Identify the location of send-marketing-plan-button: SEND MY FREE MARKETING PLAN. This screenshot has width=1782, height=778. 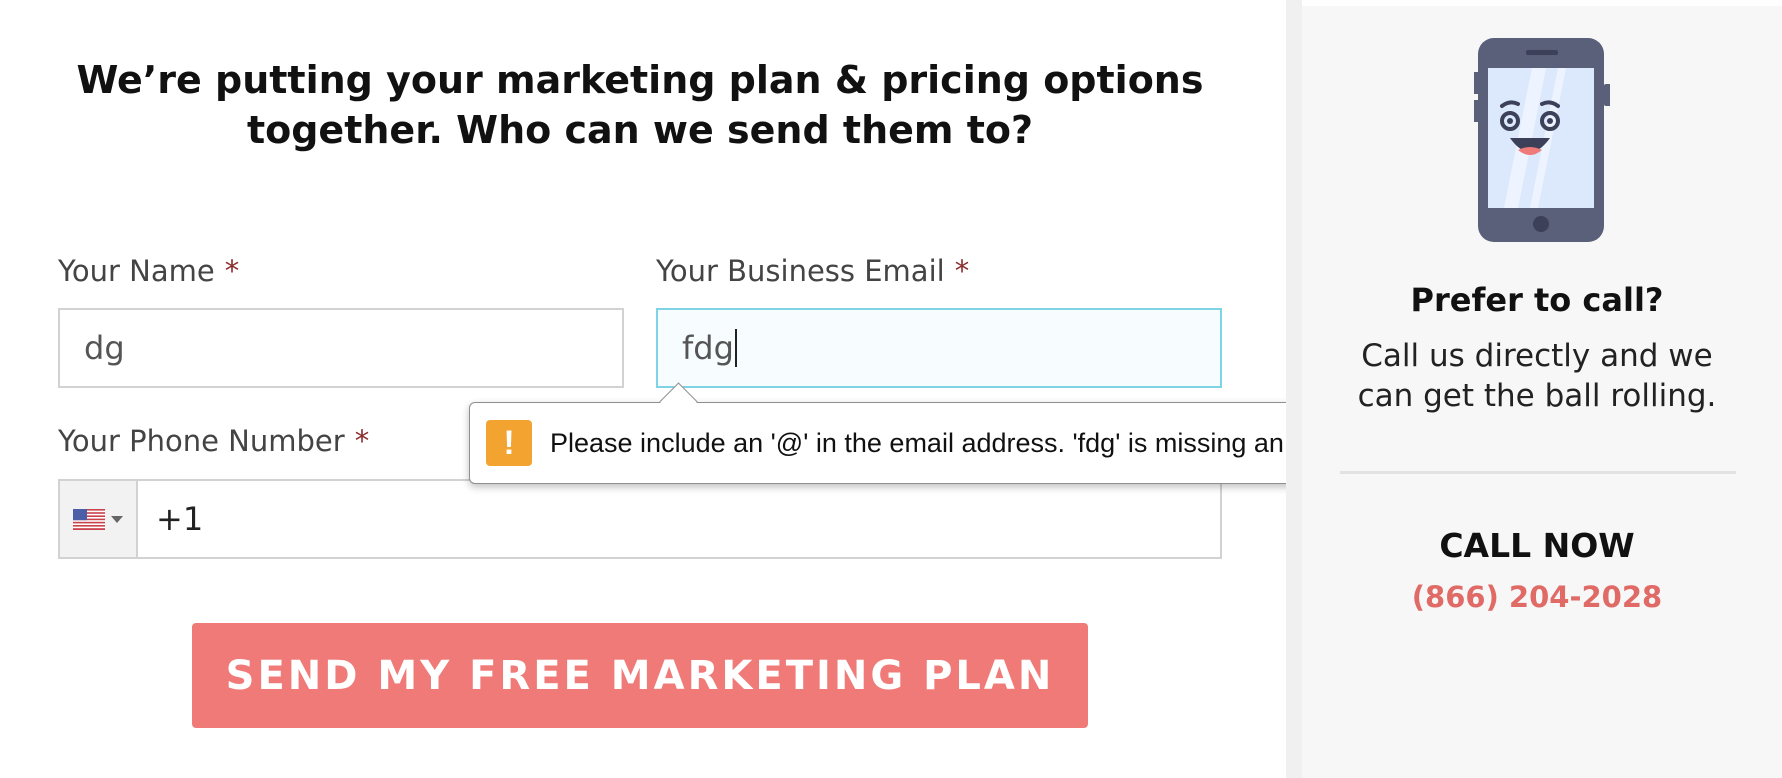
(640, 675).